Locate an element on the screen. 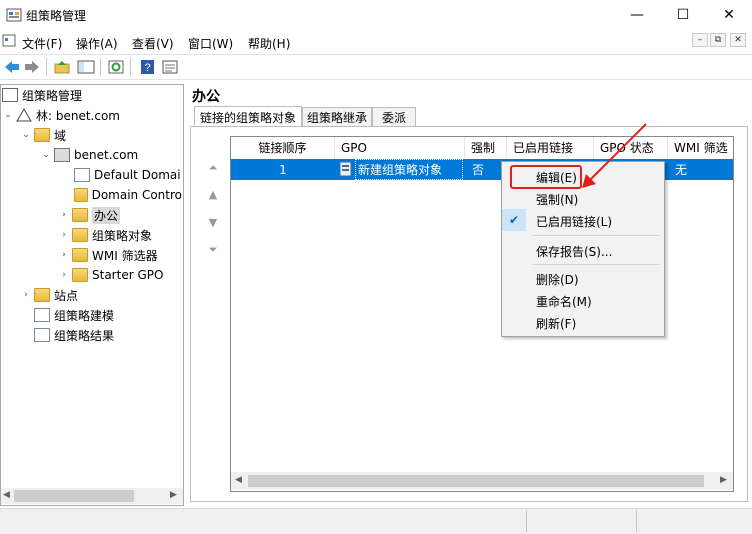 The image size is (752, 534). col-gpo: GPO is located at coordinates (400, 147).